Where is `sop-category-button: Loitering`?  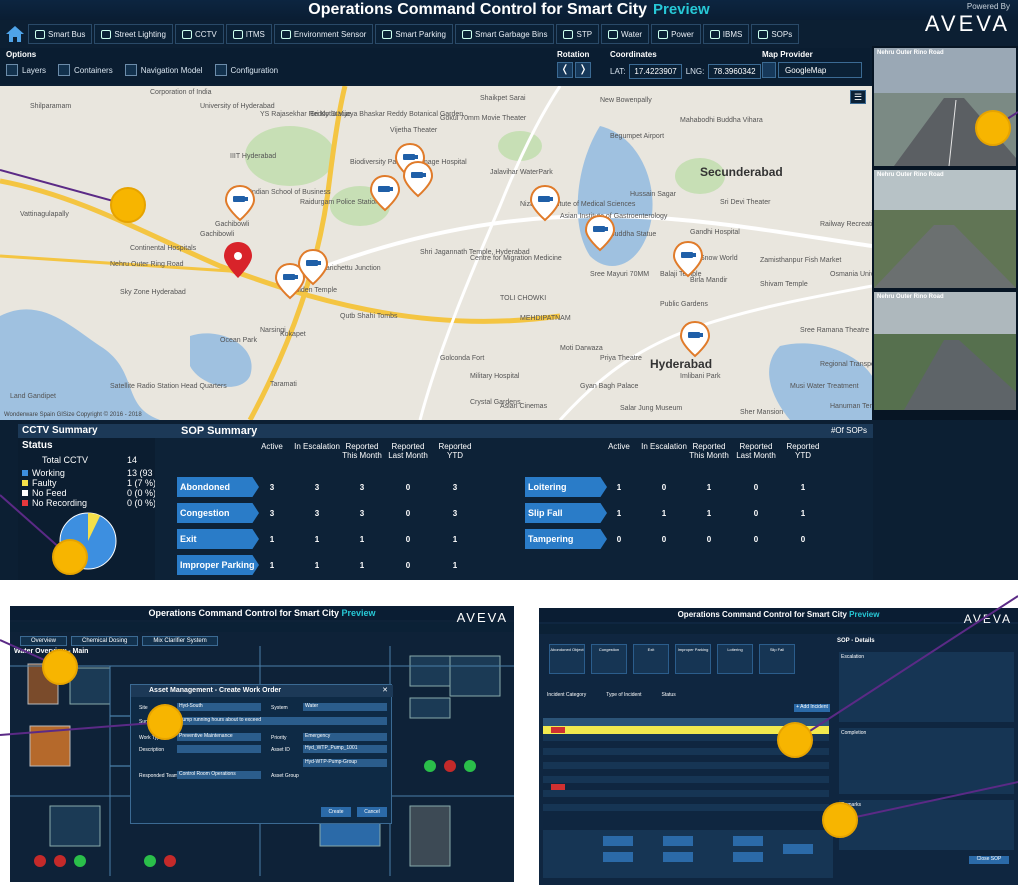 sop-category-button: Loitering is located at coordinates (566, 487).